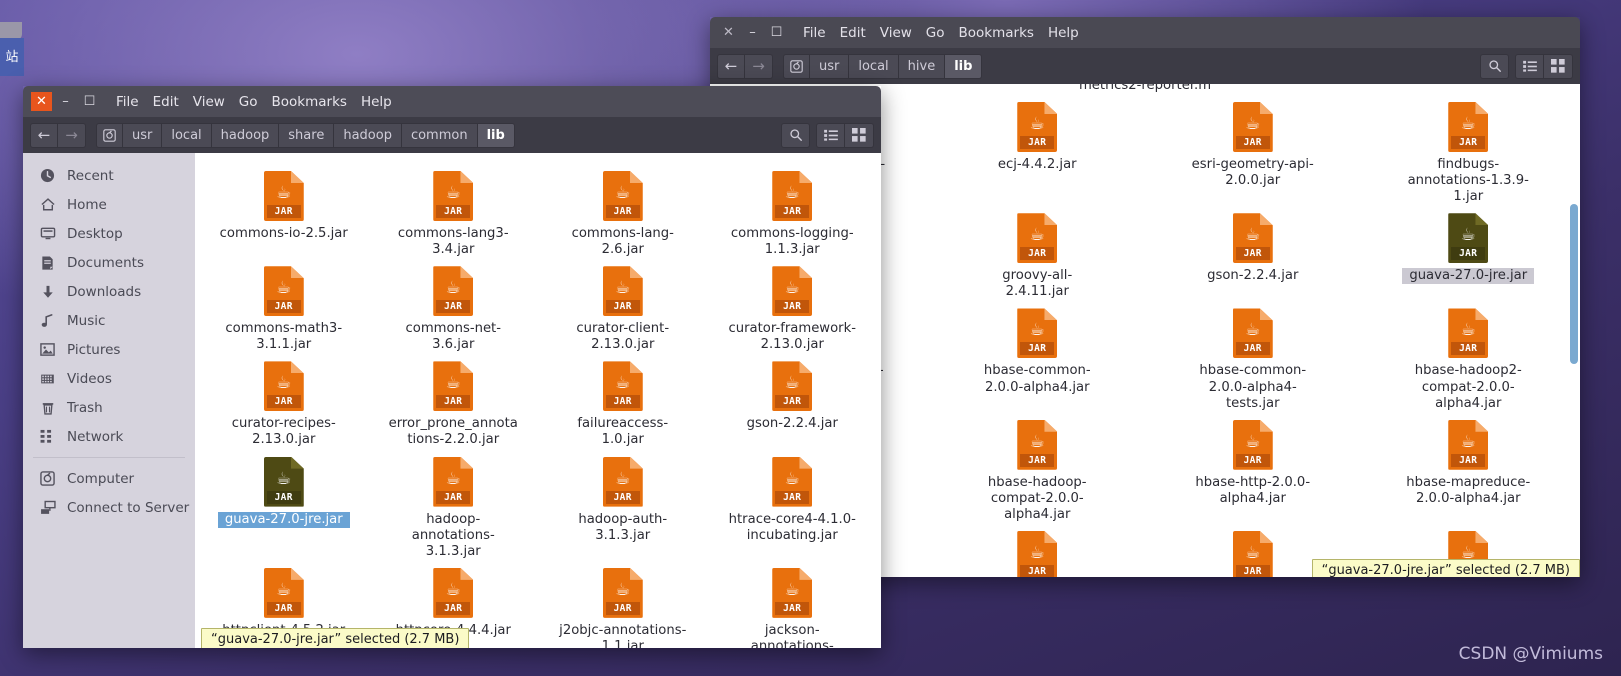  I want to click on window2-breadcrumb-local: local, so click(874, 66).